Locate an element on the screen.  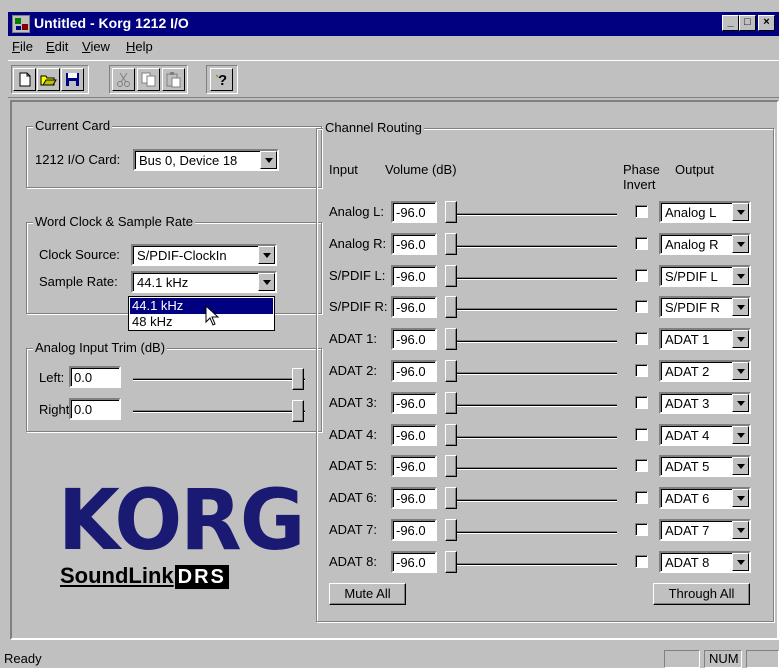
channel-output-select: Analog R is located at coordinates (705, 244).